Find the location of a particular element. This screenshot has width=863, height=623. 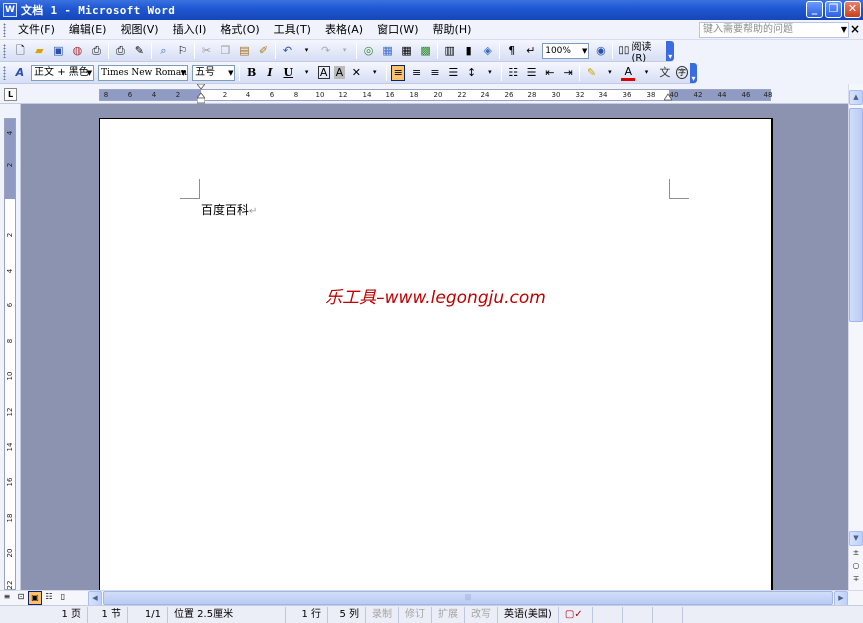

highlight-icon: ✎ is located at coordinates (591, 73).